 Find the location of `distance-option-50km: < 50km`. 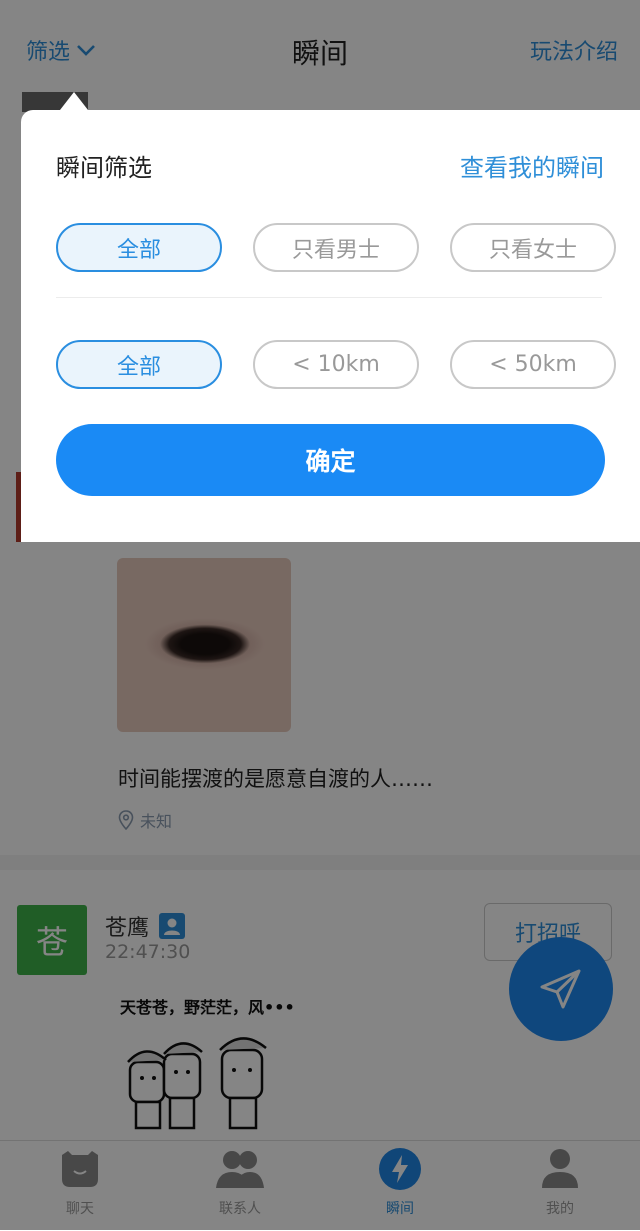

distance-option-50km: < 50km is located at coordinates (533, 364).